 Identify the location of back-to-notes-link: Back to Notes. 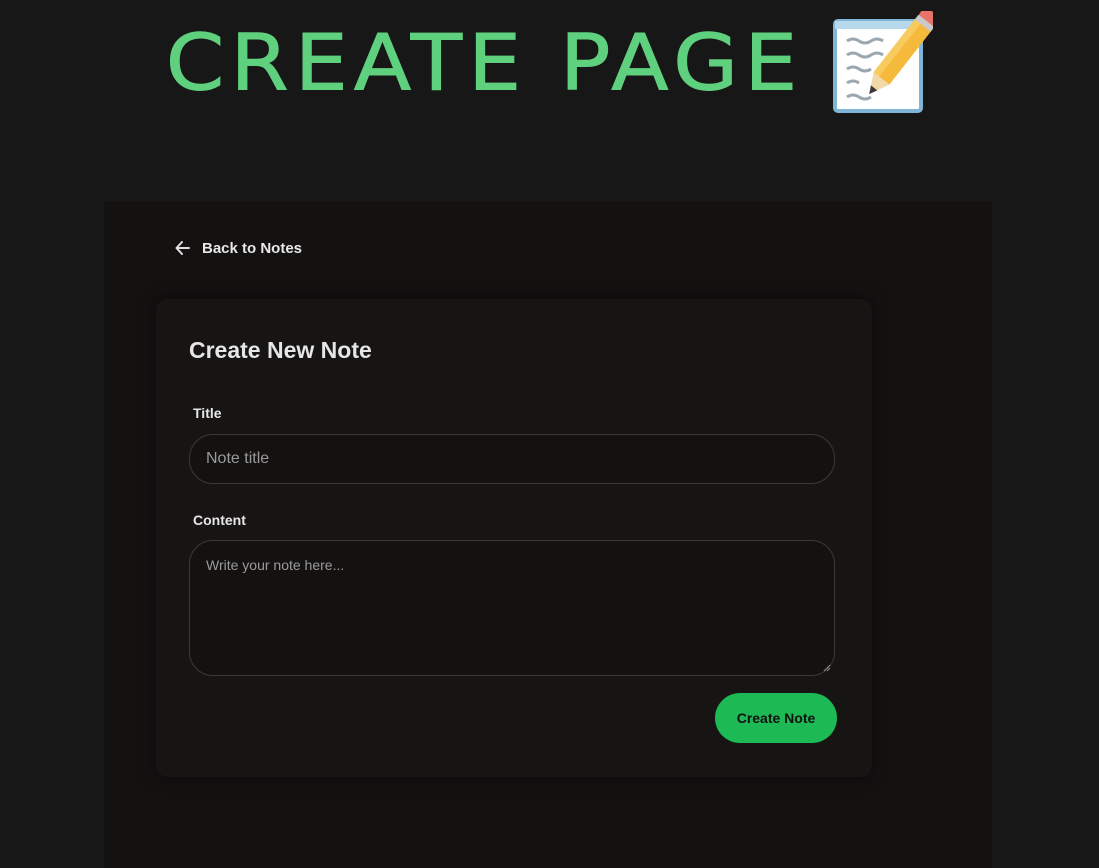
(238, 248).